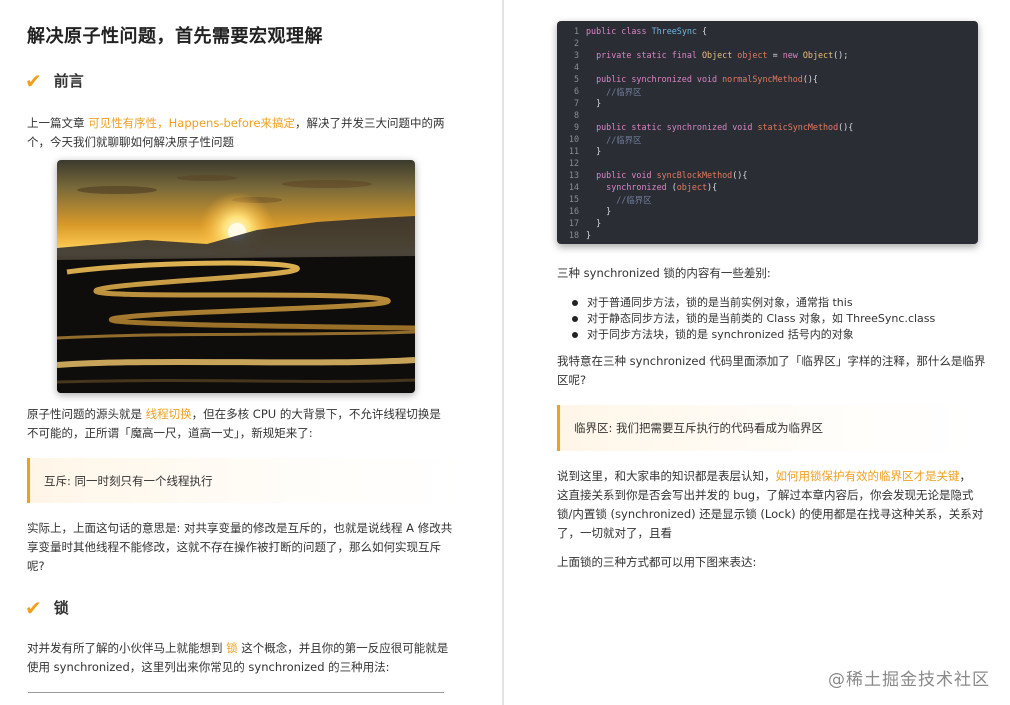  I want to click on section-preface: ✔ 前言, so click(54, 80).